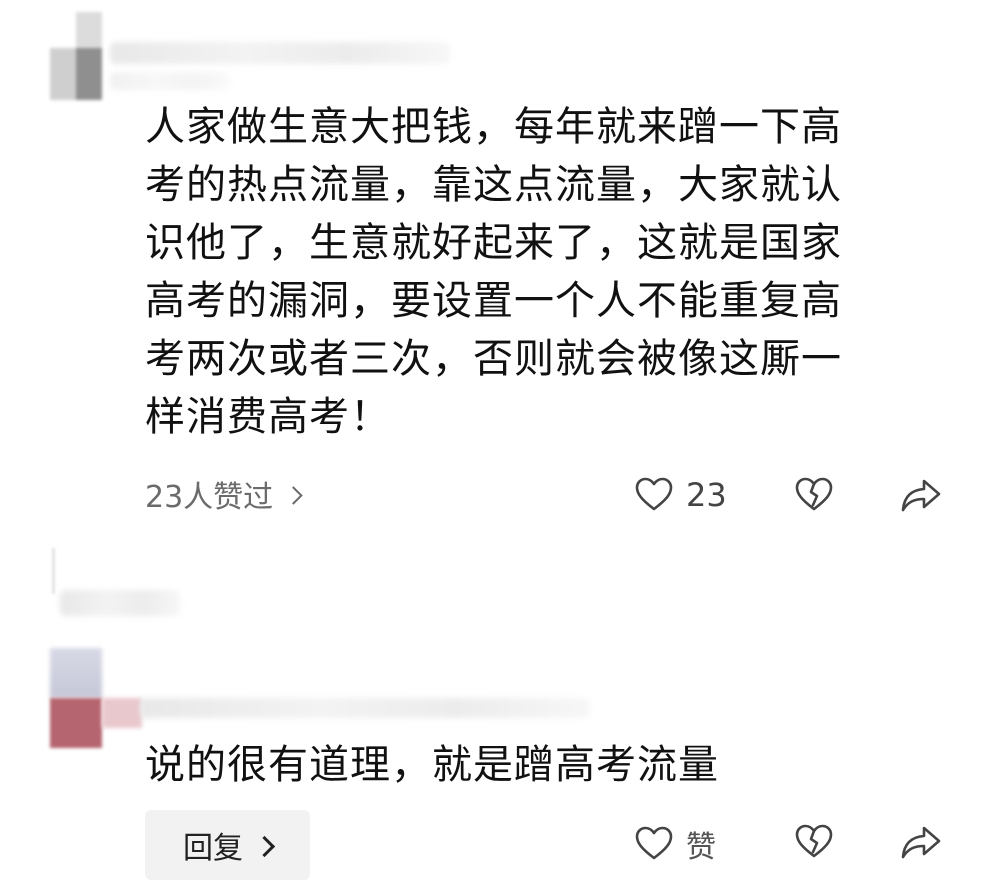 The width and height of the screenshot is (1000, 882). I want to click on like-count: 23, so click(706, 495).